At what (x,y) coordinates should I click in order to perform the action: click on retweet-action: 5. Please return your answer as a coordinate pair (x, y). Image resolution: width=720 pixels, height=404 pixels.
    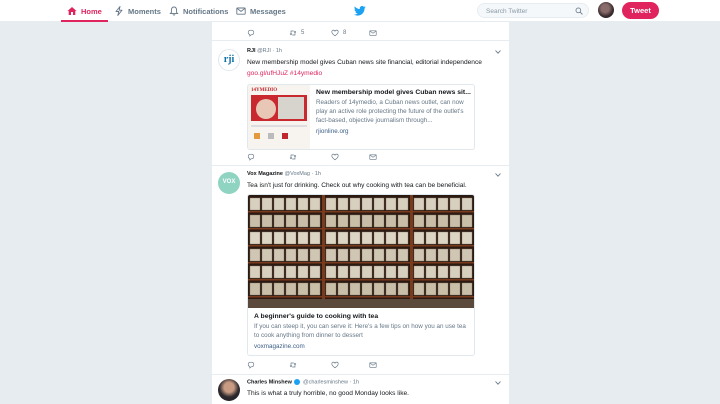
    Looking at the image, I should click on (296, 33).